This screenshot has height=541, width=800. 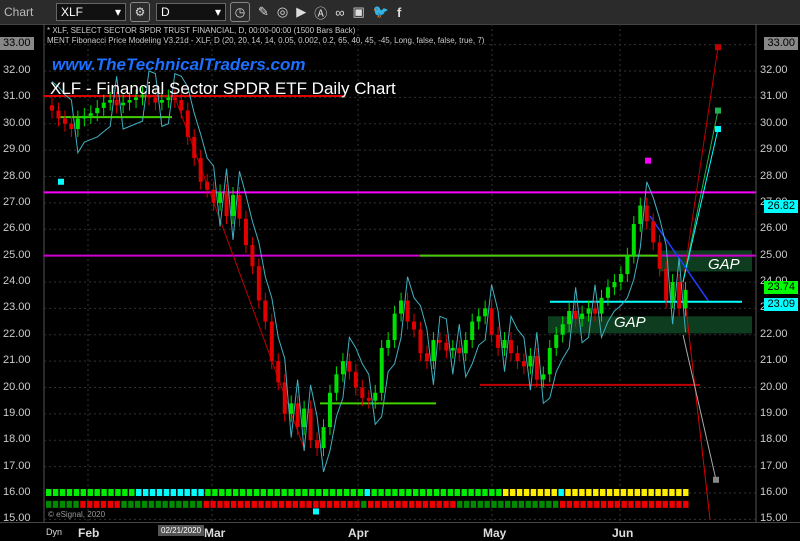 What do you see at coordinates (381, 12) in the screenshot?
I see `twitter-icon: 🐦` at bounding box center [381, 12].